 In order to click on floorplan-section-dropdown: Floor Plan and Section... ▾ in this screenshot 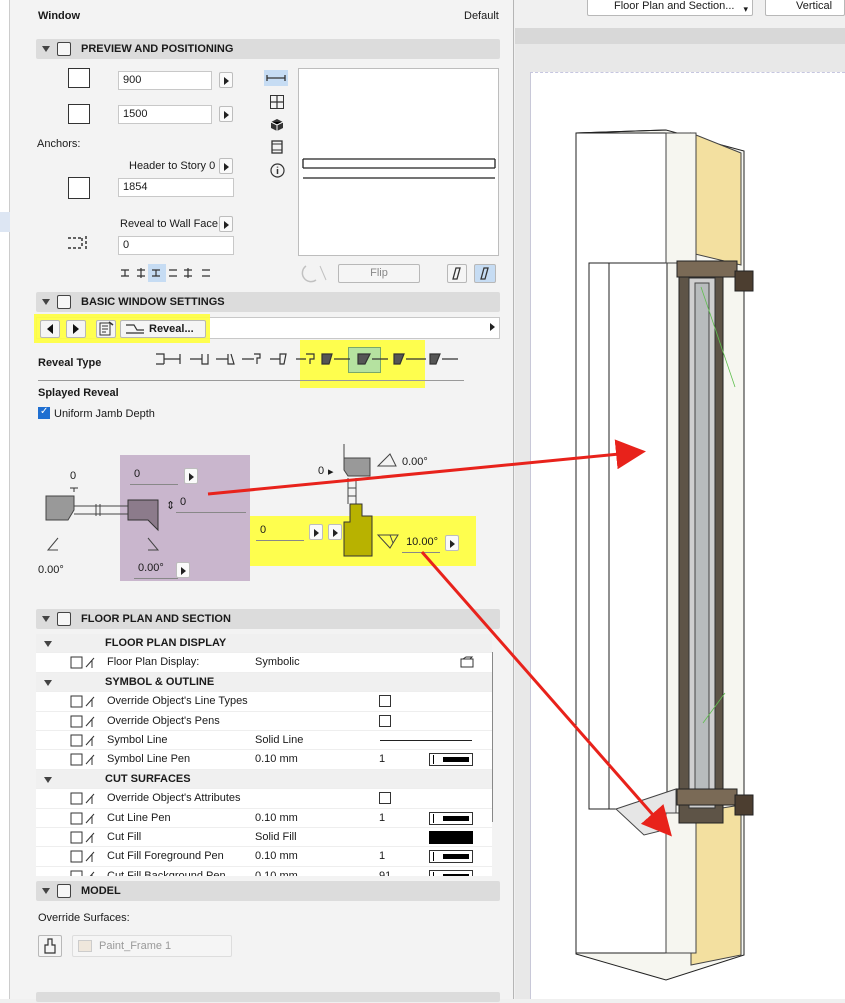, I will do `click(670, 8)`.